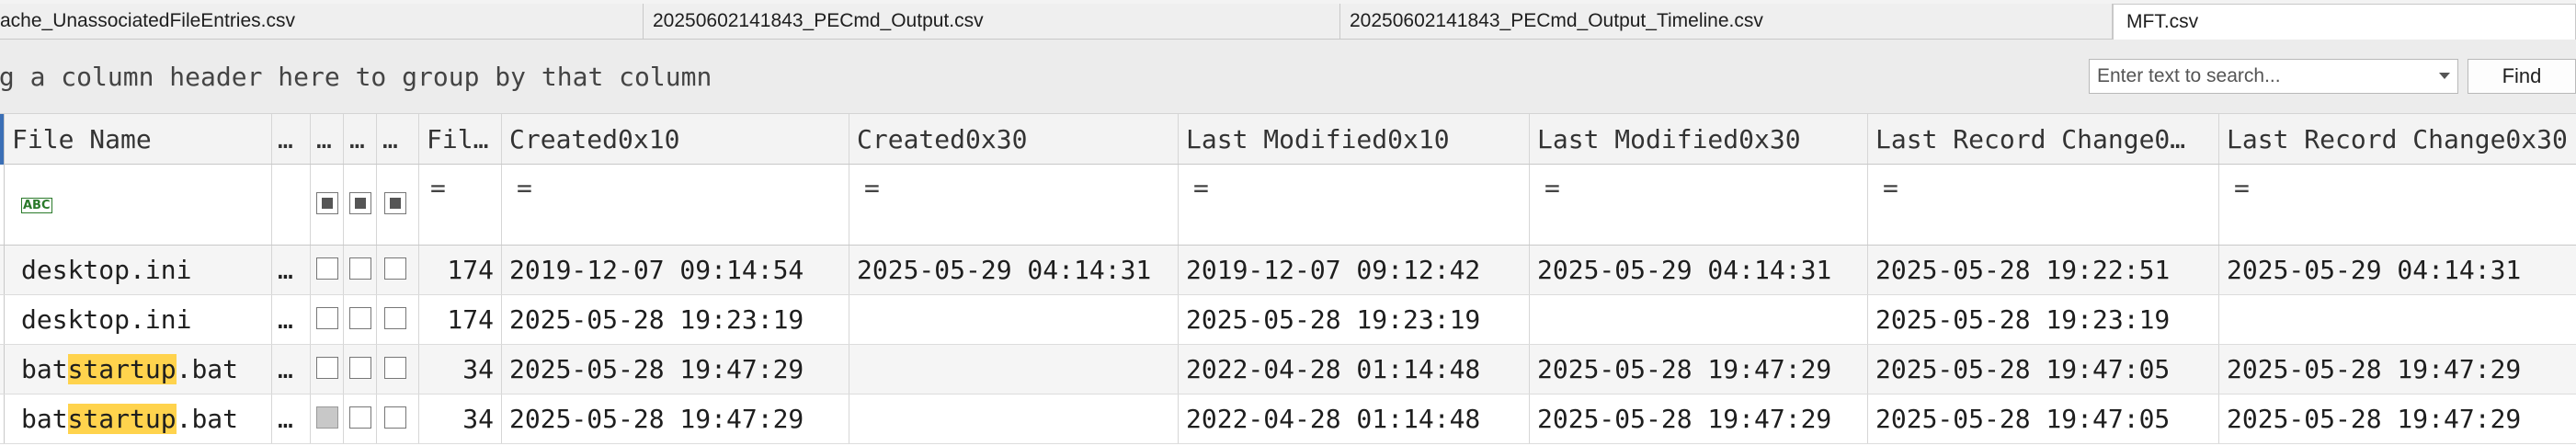 The width and height of the screenshot is (2576, 446). What do you see at coordinates (1014, 270) in the screenshot?
I see `cell-created-0x30: 2025-05-29 04:14:31` at bounding box center [1014, 270].